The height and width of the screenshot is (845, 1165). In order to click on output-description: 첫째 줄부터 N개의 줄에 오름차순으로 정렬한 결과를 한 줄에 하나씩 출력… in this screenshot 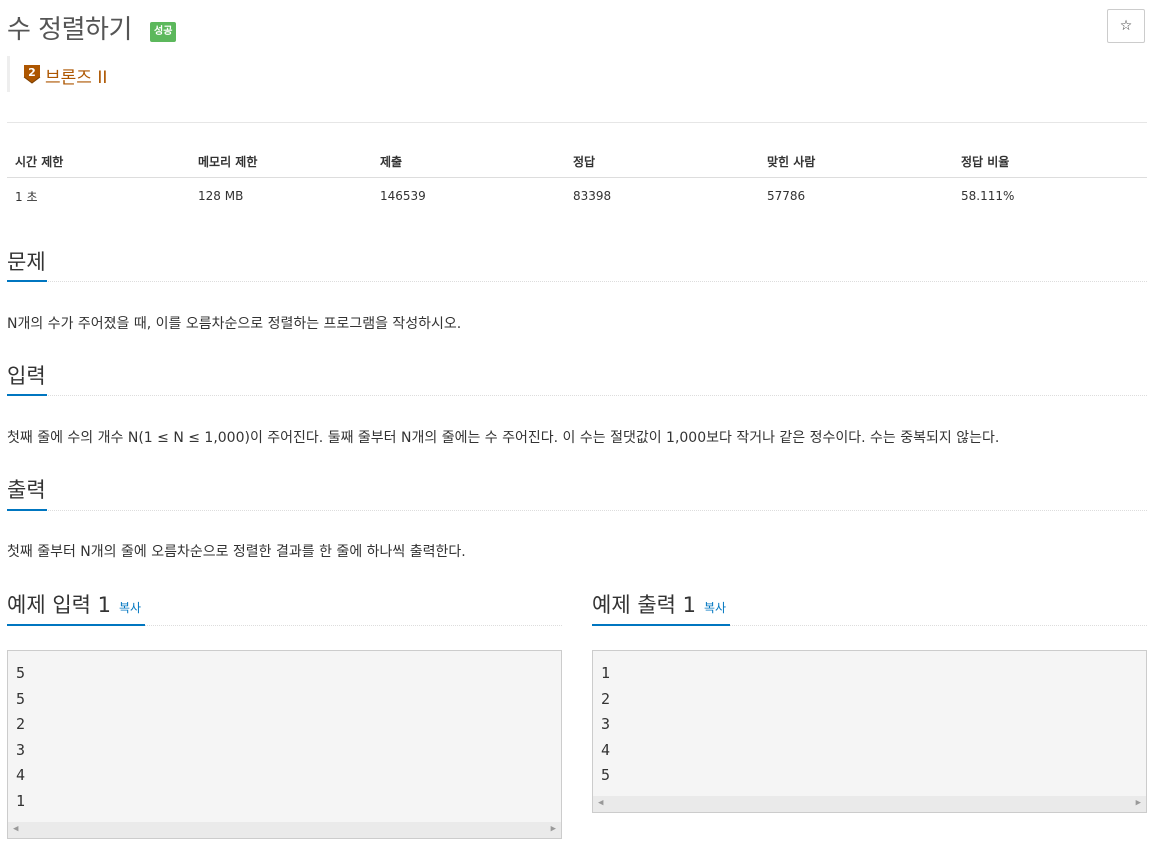, I will do `click(236, 552)`.